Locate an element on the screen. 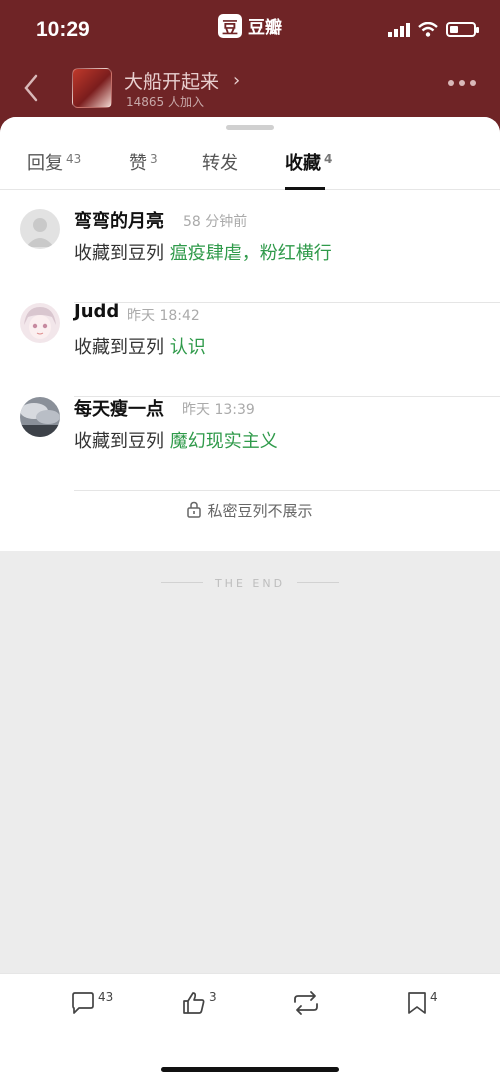 The image size is (500, 1082). bottom-action-bar: 43 3 4 is located at coordinates (250, 1027).